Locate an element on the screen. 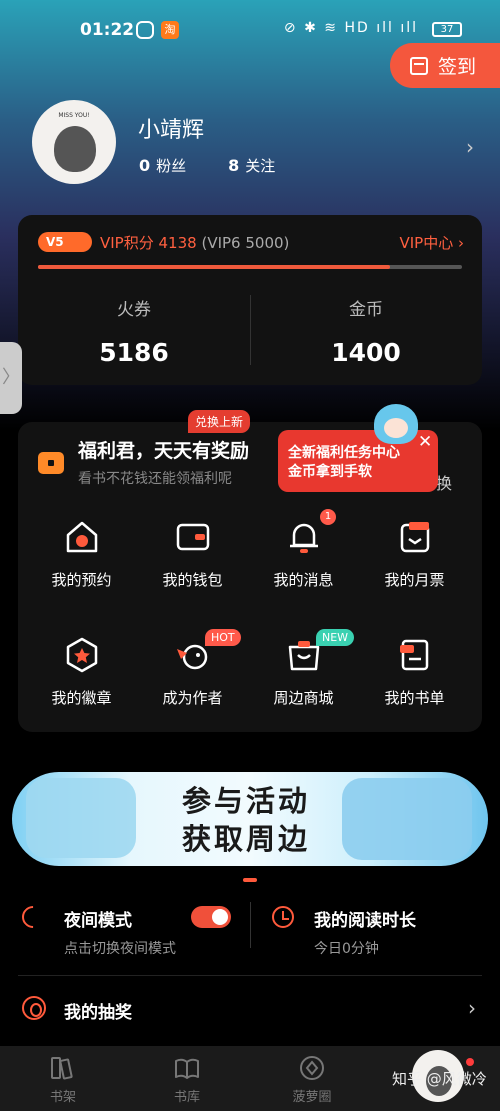 The image size is (500, 1111). exchange-link: 换 is located at coordinates (444, 482).